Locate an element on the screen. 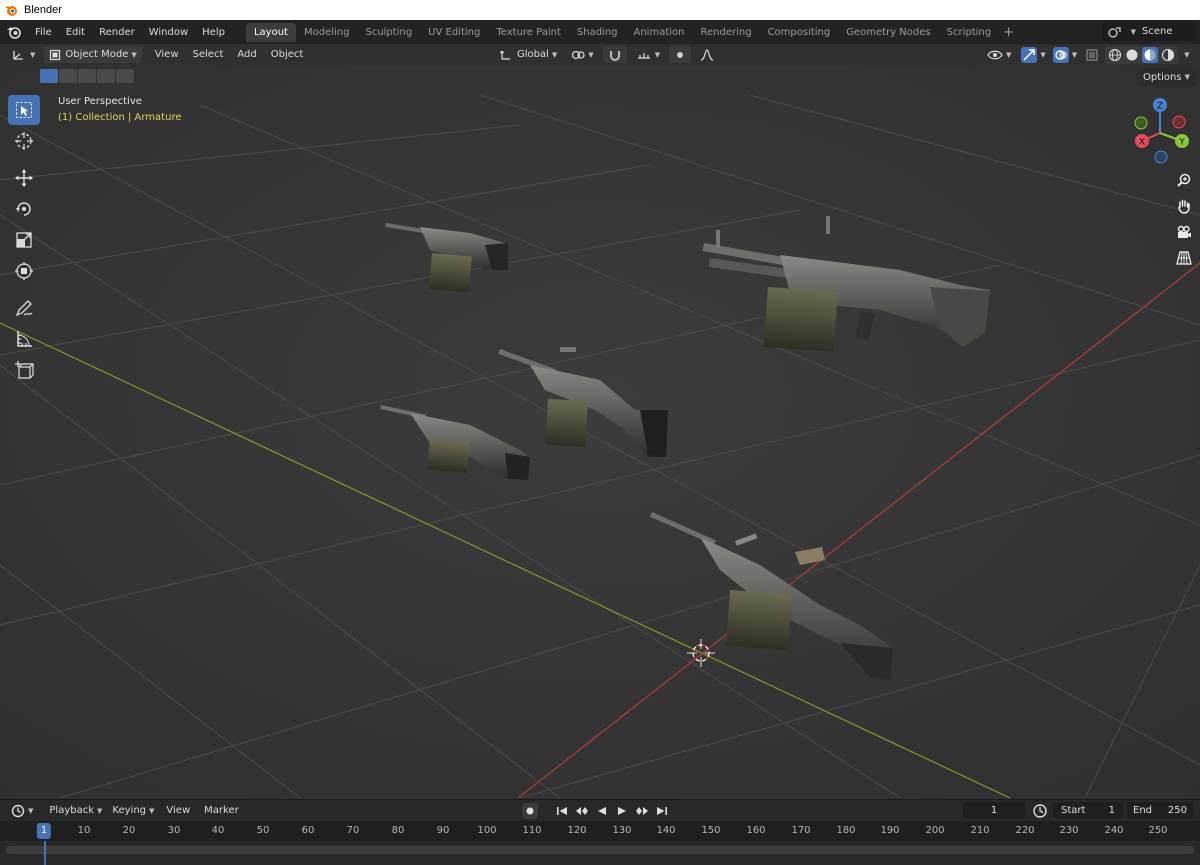 This screenshot has height=865, width=1200. jump-to-start-button is located at coordinates (562, 811).